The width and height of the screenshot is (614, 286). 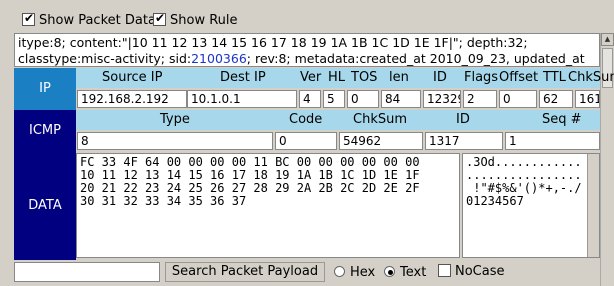 I want to click on icmp-header-seq: Seq #, so click(x=562, y=119).